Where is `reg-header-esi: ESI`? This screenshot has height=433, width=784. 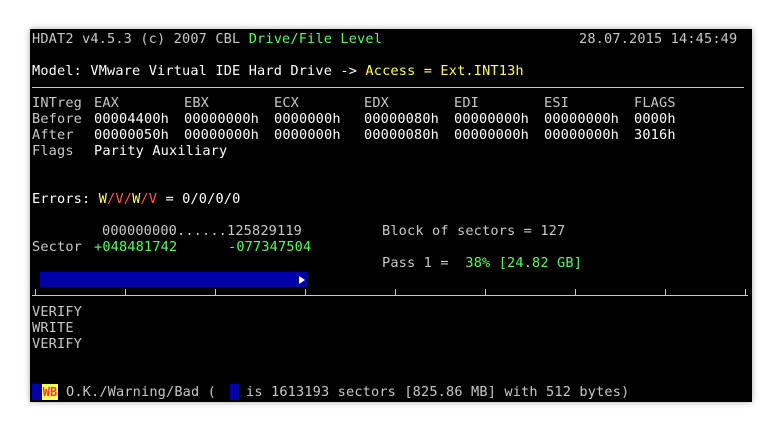 reg-header-esi: ESI is located at coordinates (557, 103).